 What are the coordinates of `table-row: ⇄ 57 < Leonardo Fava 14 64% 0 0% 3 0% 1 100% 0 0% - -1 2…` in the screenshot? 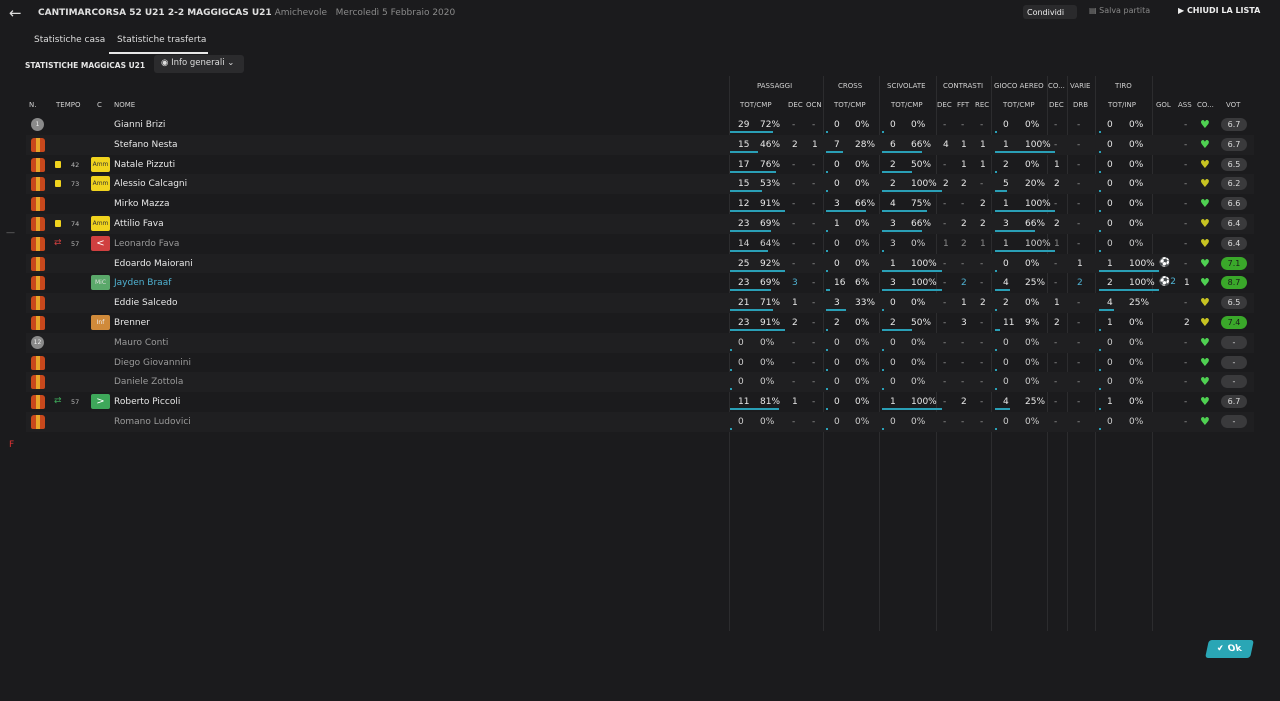 It's located at (640, 244).